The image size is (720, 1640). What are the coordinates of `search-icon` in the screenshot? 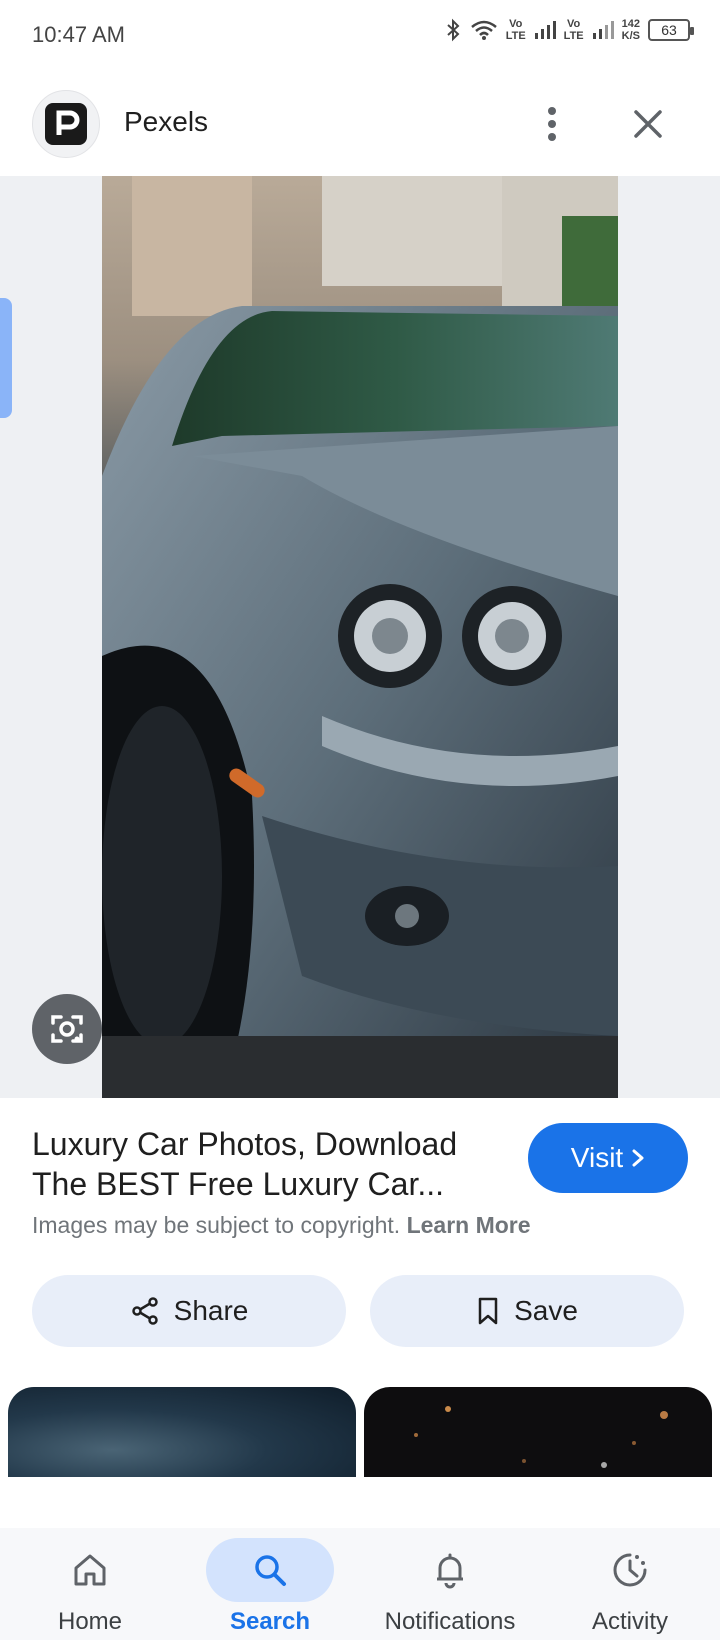 It's located at (270, 1570).